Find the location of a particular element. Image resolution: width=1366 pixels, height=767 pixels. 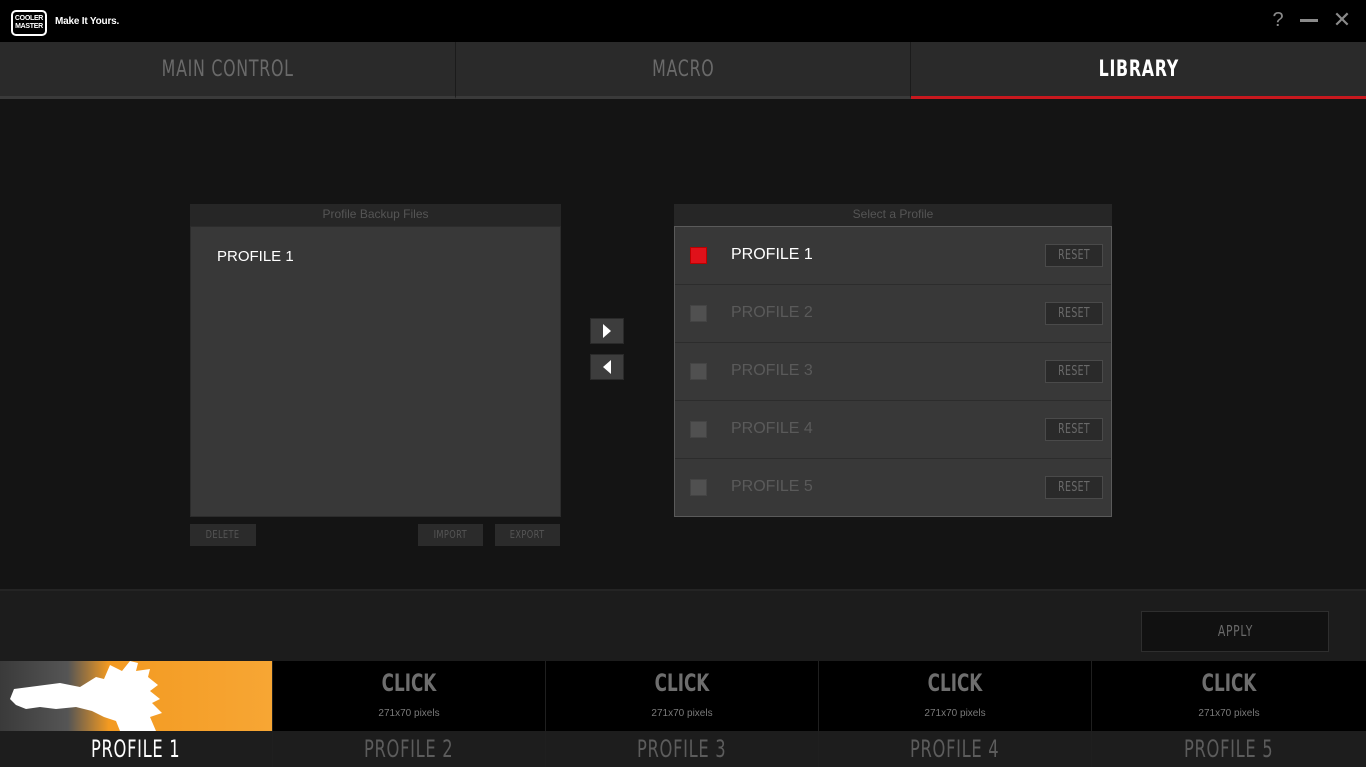

profile-slot-4: CLICK 271x70 pixels PROFILE 4 is located at coordinates (955, 714).